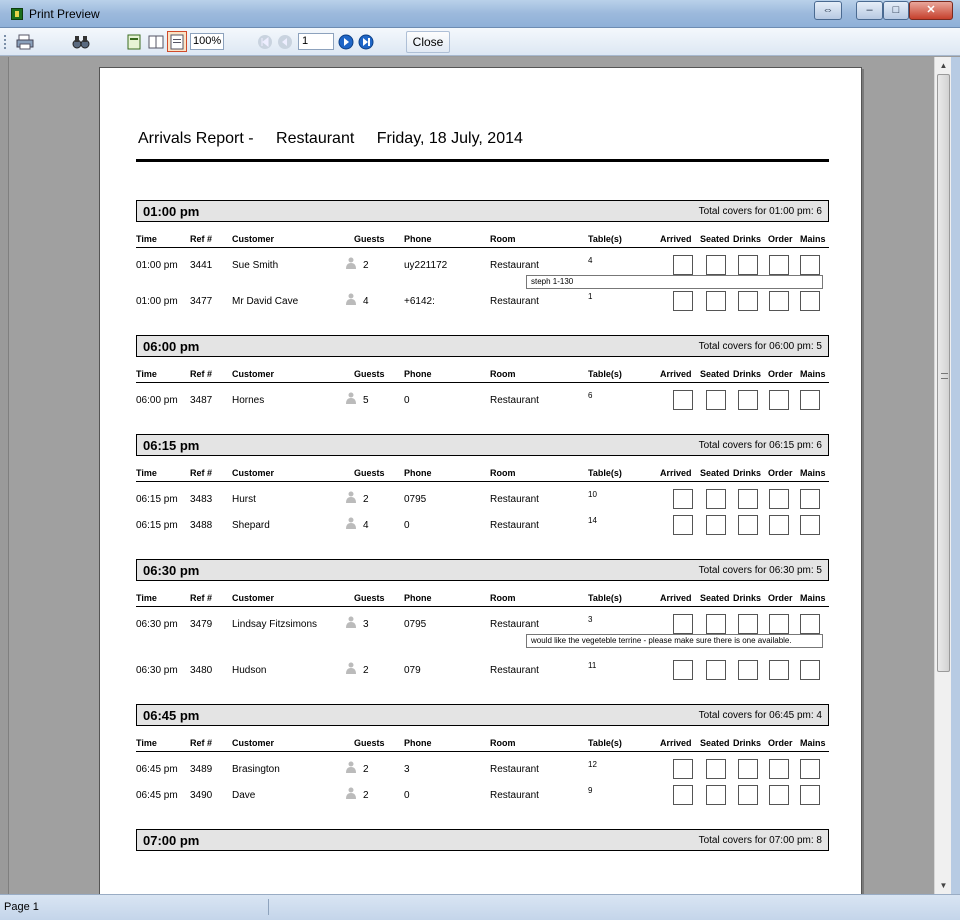 This screenshot has width=960, height=920. What do you see at coordinates (428, 42) in the screenshot?
I see `close-button: Close` at bounding box center [428, 42].